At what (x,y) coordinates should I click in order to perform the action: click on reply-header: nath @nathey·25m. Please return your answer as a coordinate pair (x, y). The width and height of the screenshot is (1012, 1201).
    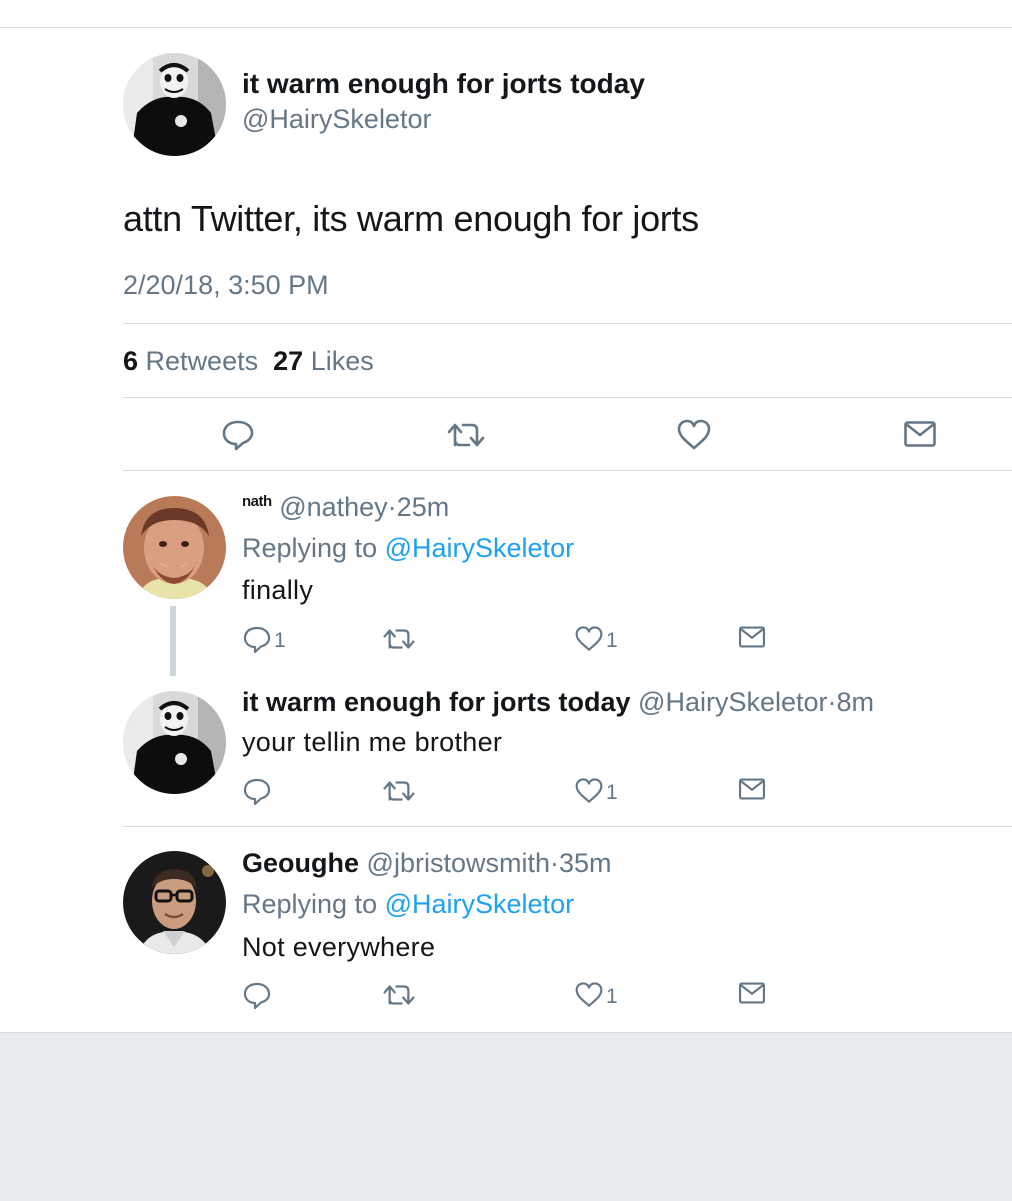
    Looking at the image, I should click on (345, 507).